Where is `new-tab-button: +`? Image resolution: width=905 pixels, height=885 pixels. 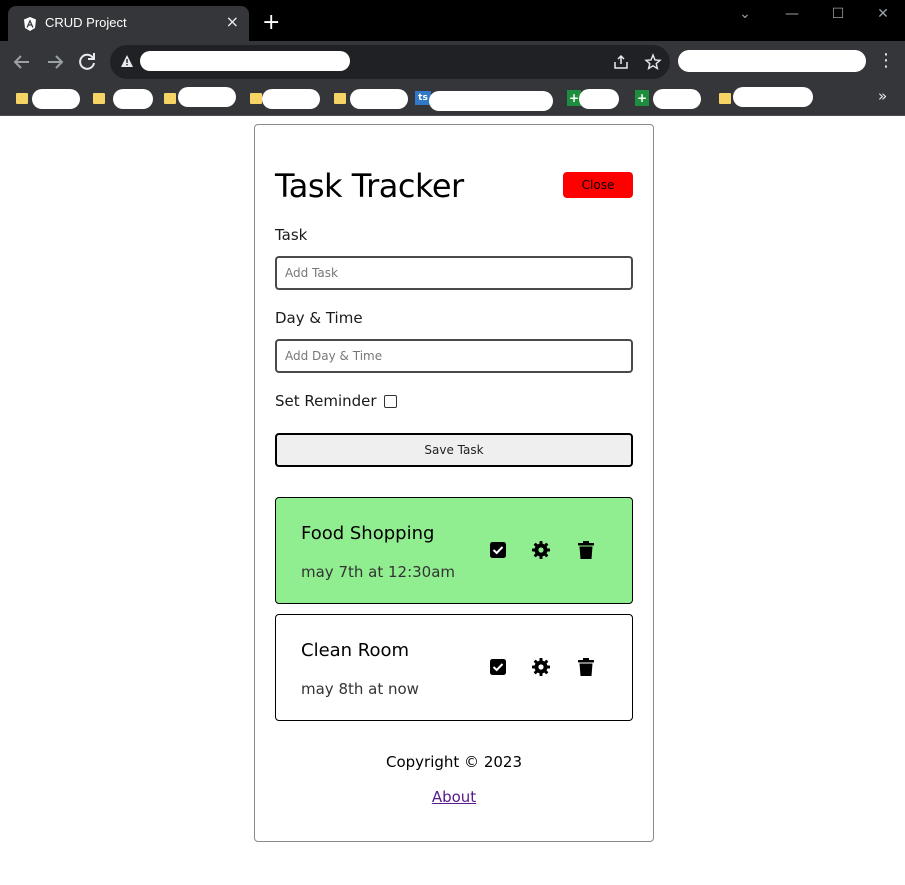 new-tab-button: + is located at coordinates (271, 23).